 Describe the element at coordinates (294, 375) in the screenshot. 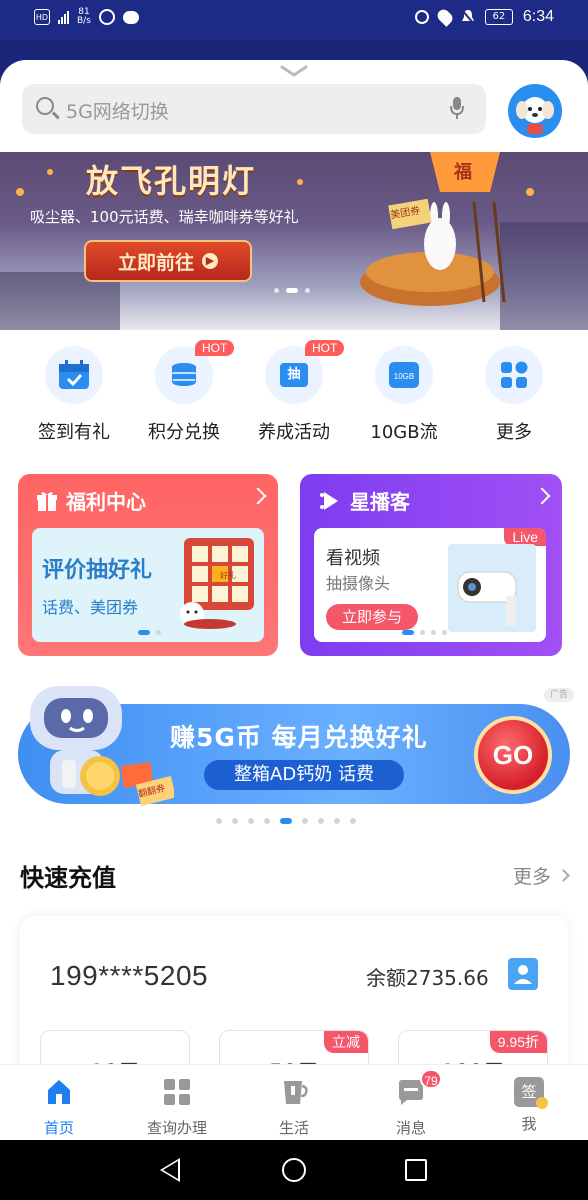

I see `lottery-glyph: 抽` at that location.